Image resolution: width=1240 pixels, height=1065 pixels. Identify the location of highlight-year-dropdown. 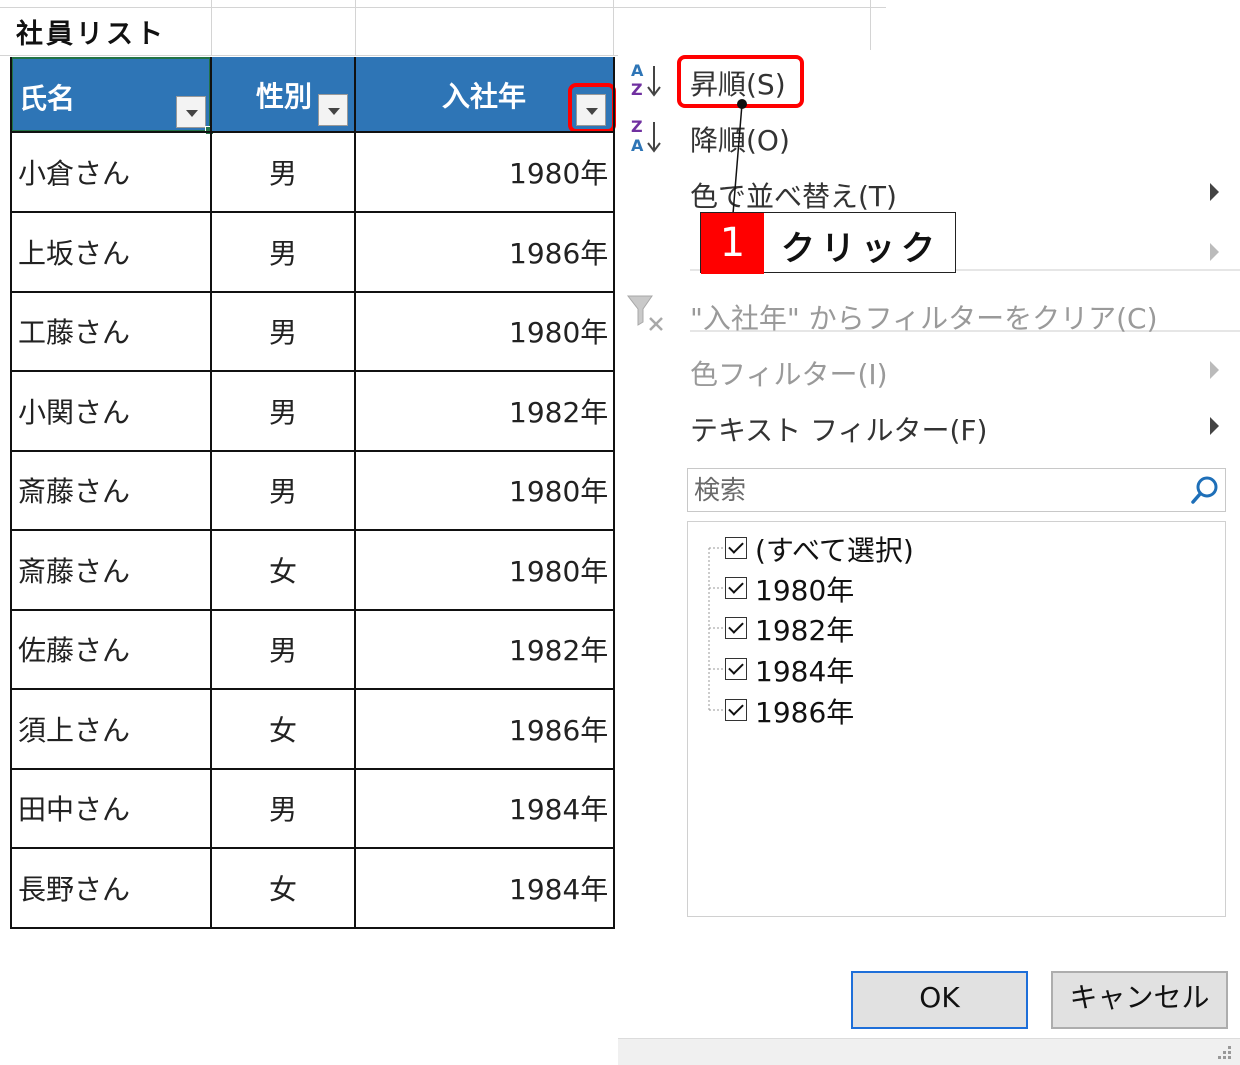
(592, 108).